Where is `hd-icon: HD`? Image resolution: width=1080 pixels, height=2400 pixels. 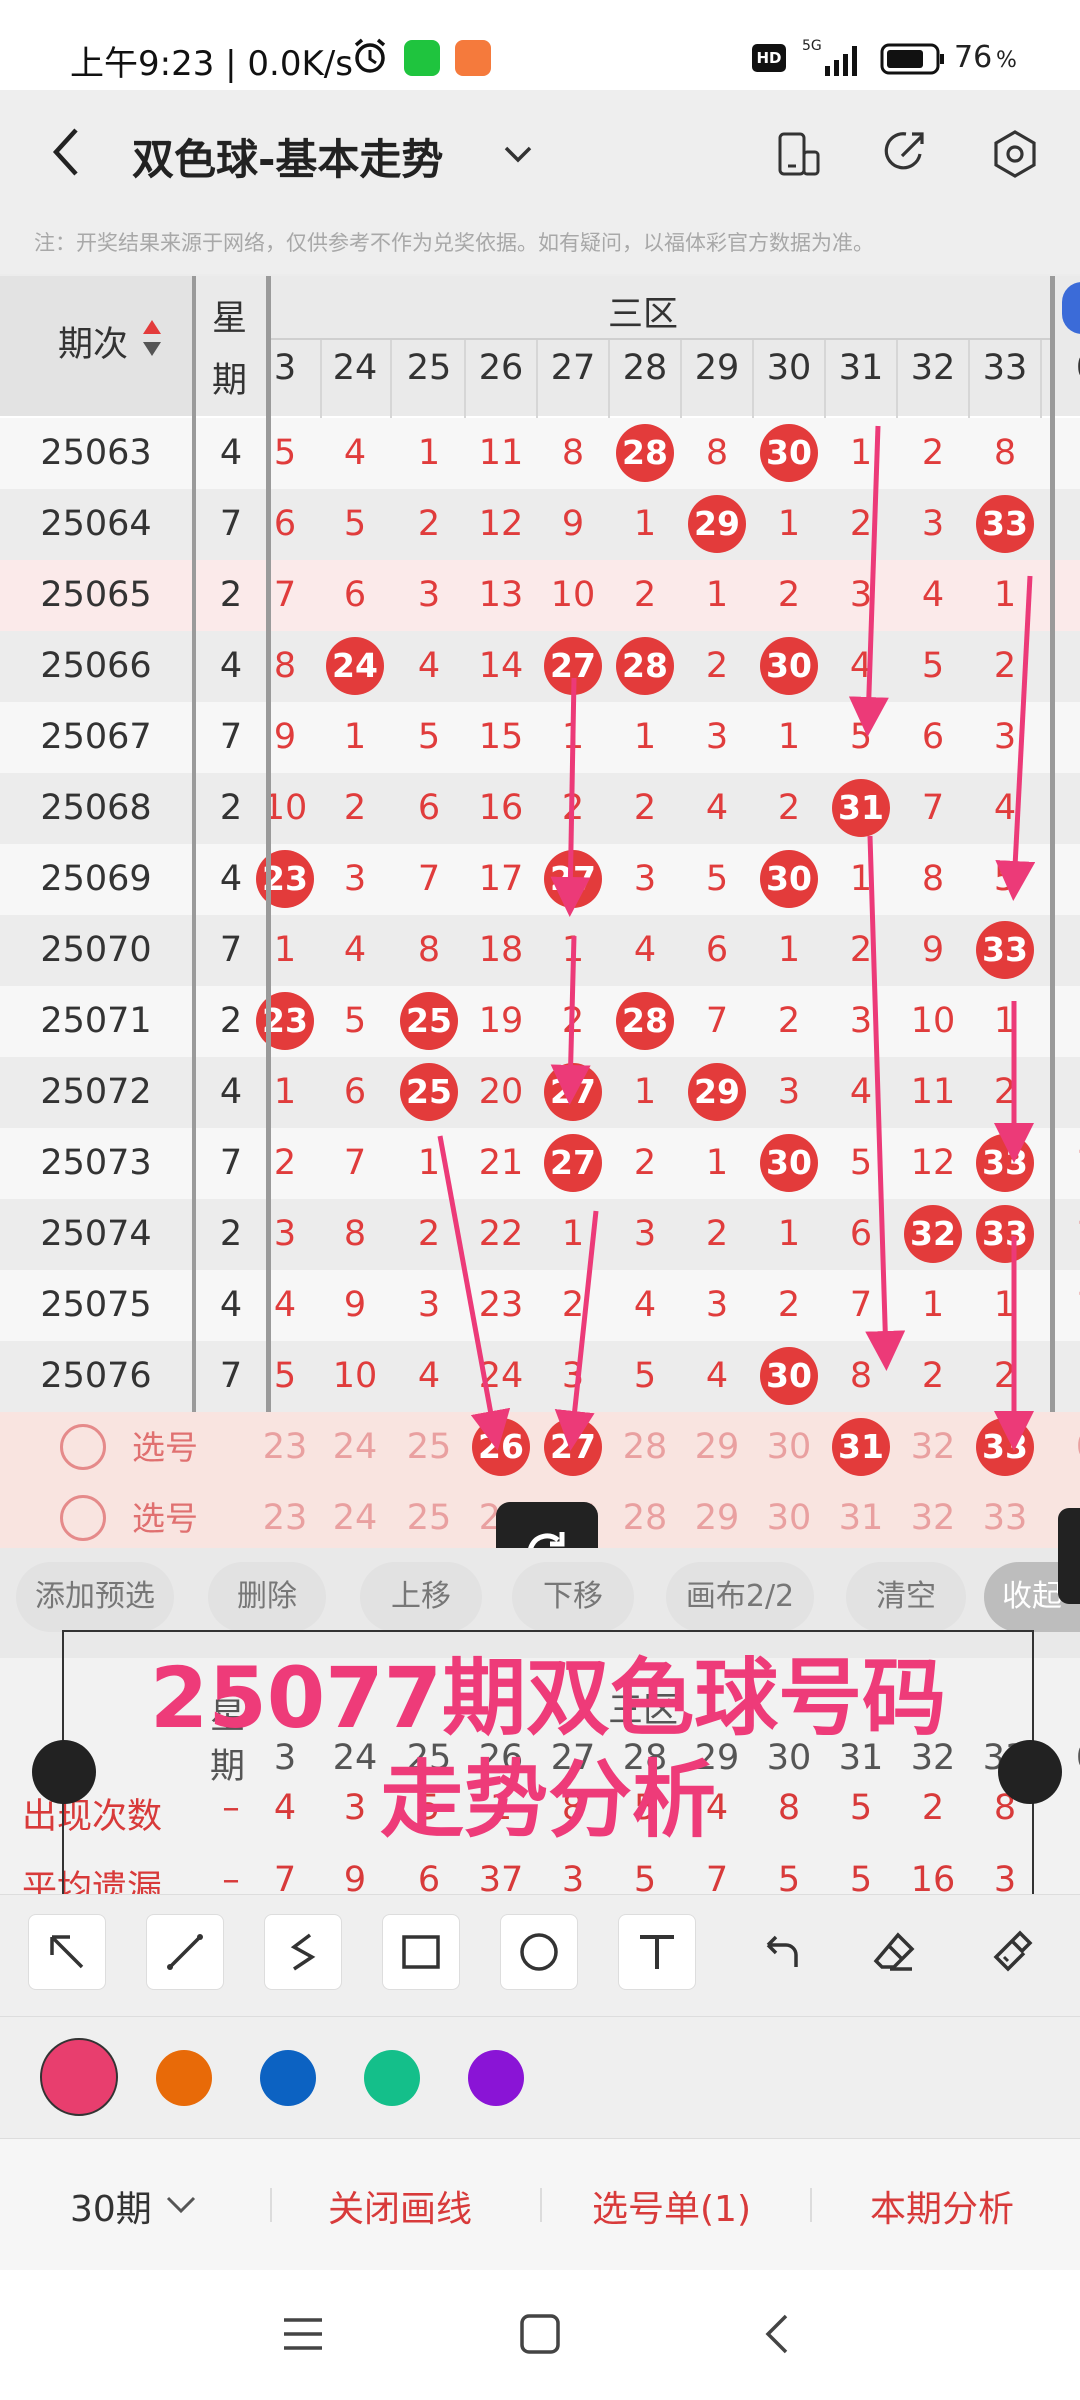 hd-icon: HD is located at coordinates (769, 58).